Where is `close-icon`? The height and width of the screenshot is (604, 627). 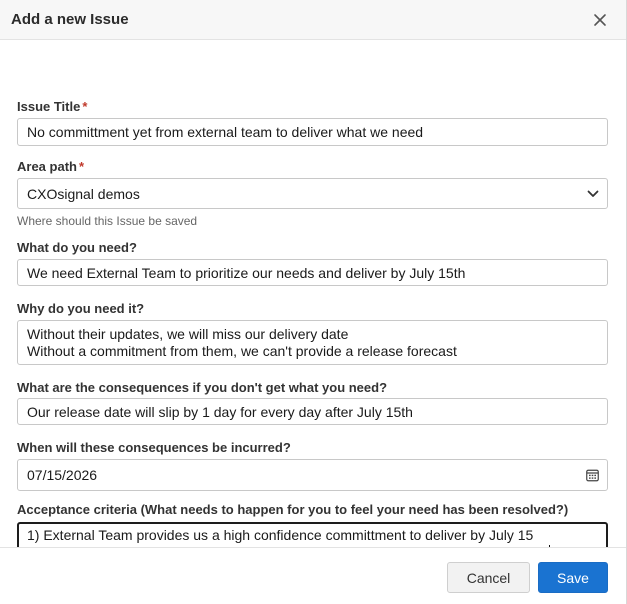
close-icon is located at coordinates (600, 20).